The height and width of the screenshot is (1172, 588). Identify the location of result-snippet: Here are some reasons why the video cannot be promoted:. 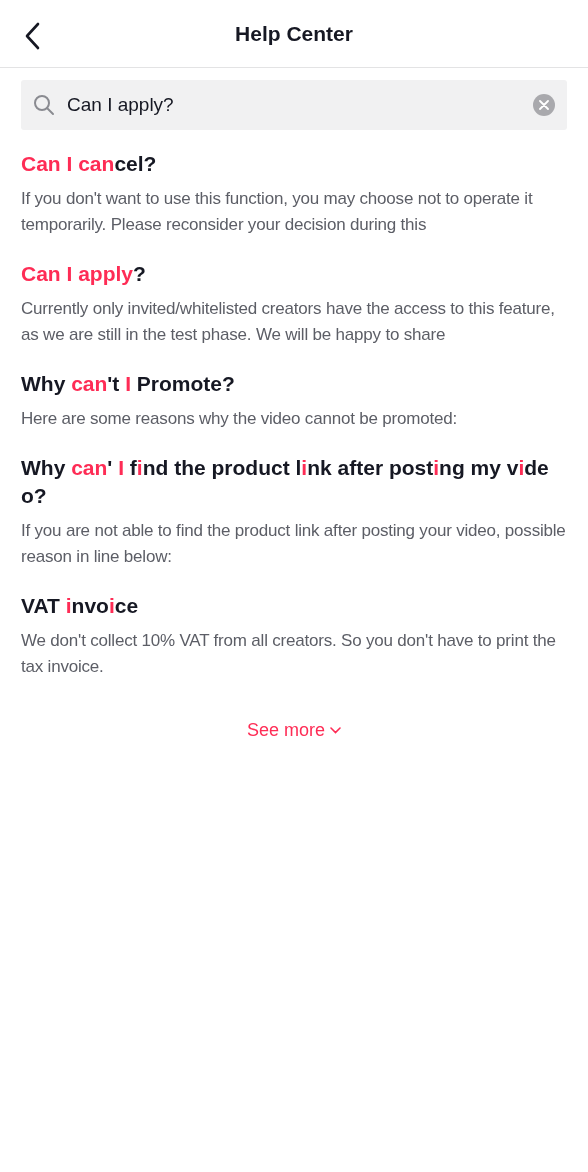
(239, 419).